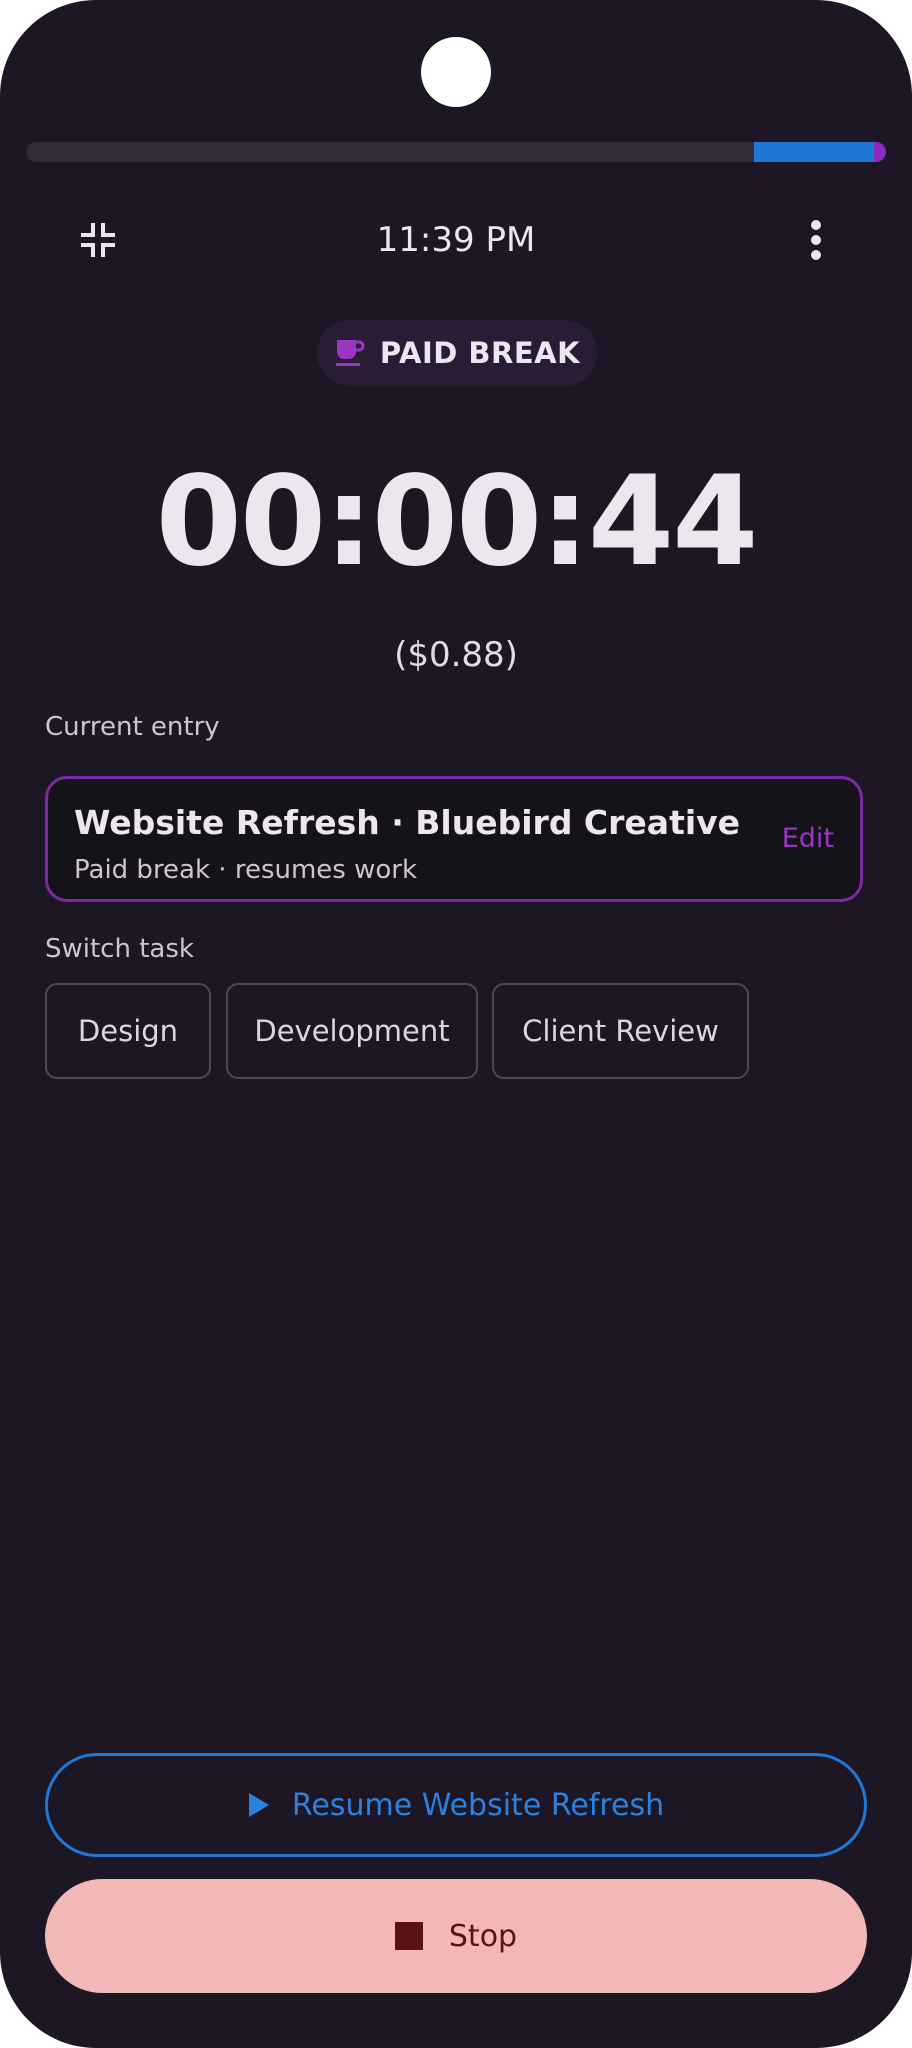  I want to click on task-chip-development: Development, so click(352, 1031).